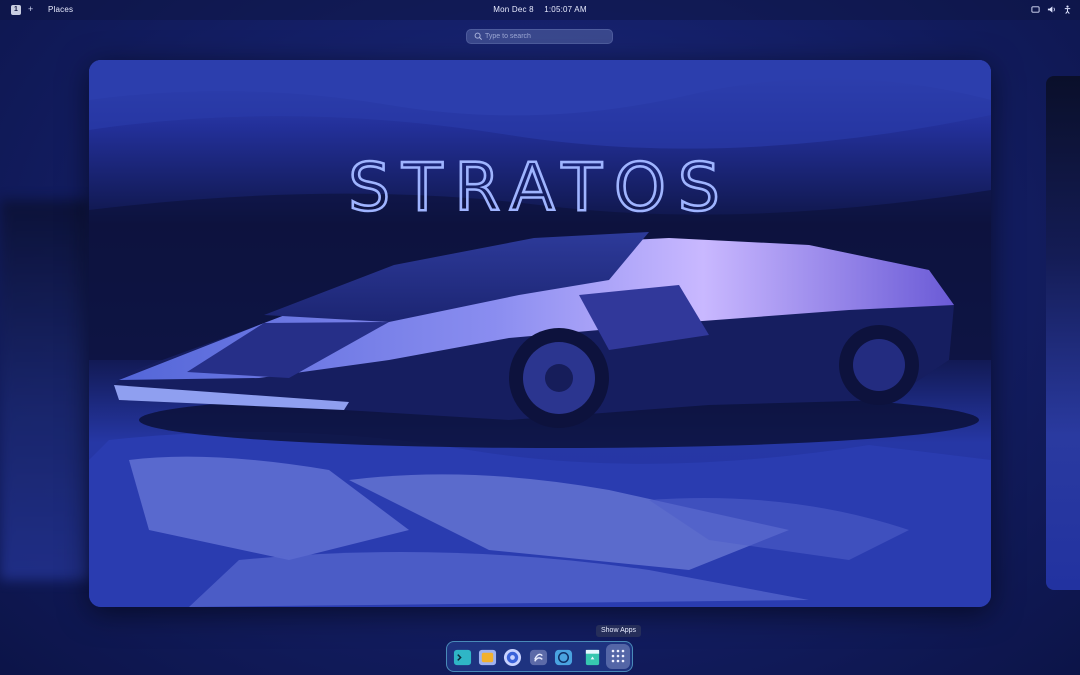  I want to click on clock: Mon Dec 8 1:05:07 AM, so click(540, 9).